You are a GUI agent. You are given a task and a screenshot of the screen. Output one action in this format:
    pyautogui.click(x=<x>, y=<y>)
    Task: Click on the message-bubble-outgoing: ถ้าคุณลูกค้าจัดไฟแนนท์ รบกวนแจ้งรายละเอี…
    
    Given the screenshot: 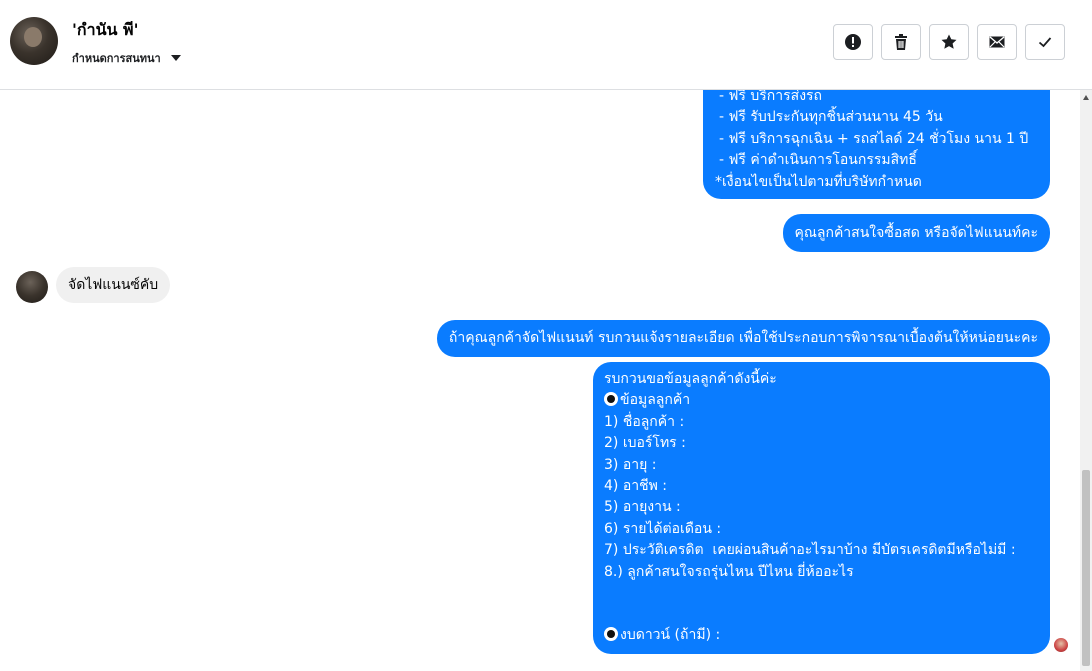 What is the action you would take?
    pyautogui.click(x=743, y=338)
    